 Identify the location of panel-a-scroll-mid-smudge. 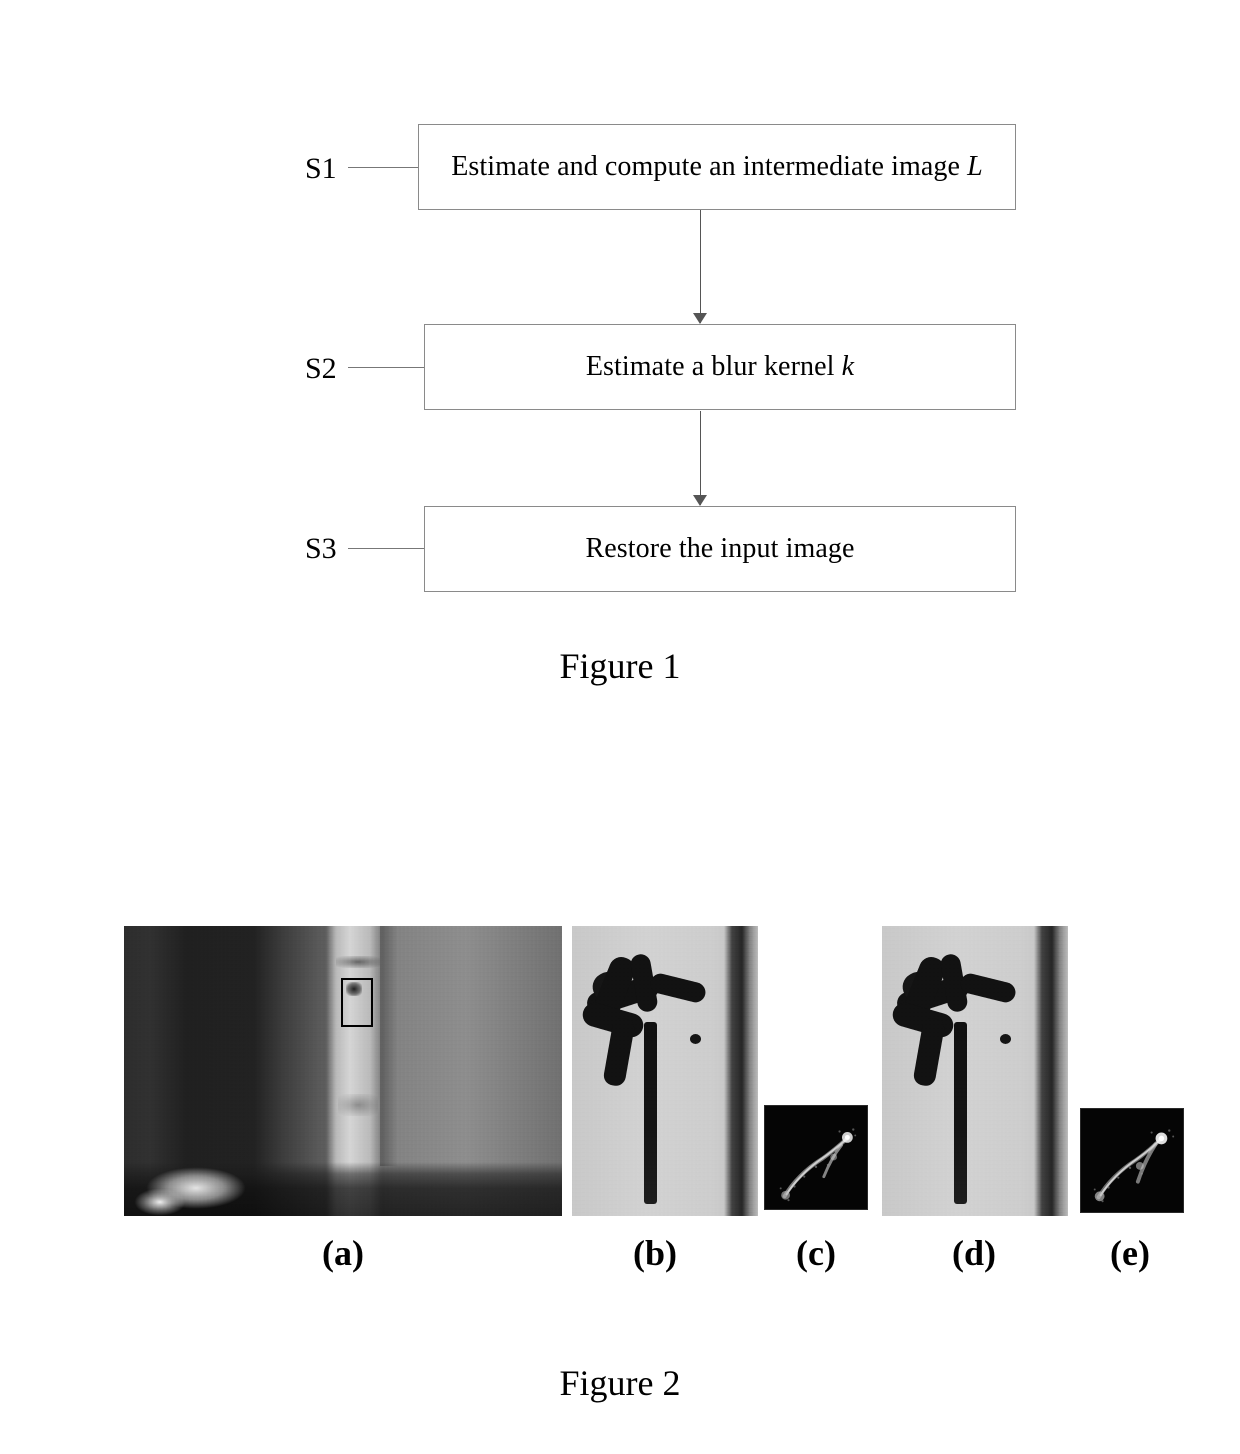
(358, 1105).